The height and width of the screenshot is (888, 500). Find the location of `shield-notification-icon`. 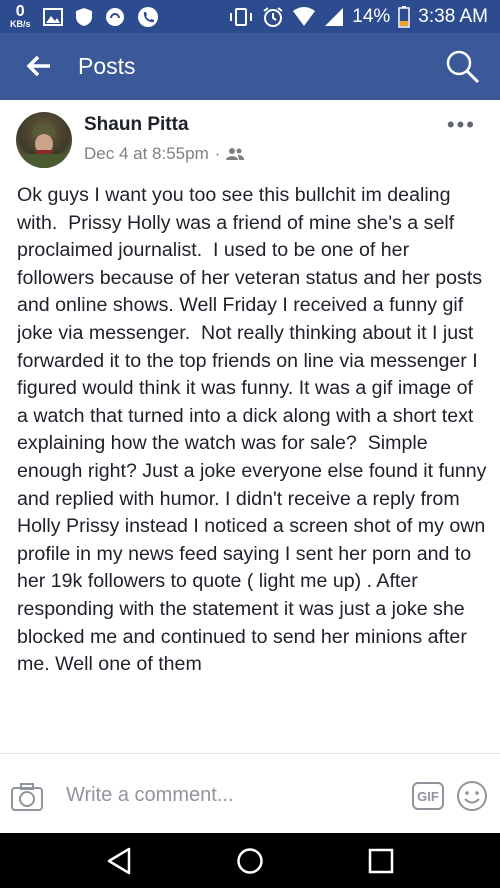

shield-notification-icon is located at coordinates (83, 16).